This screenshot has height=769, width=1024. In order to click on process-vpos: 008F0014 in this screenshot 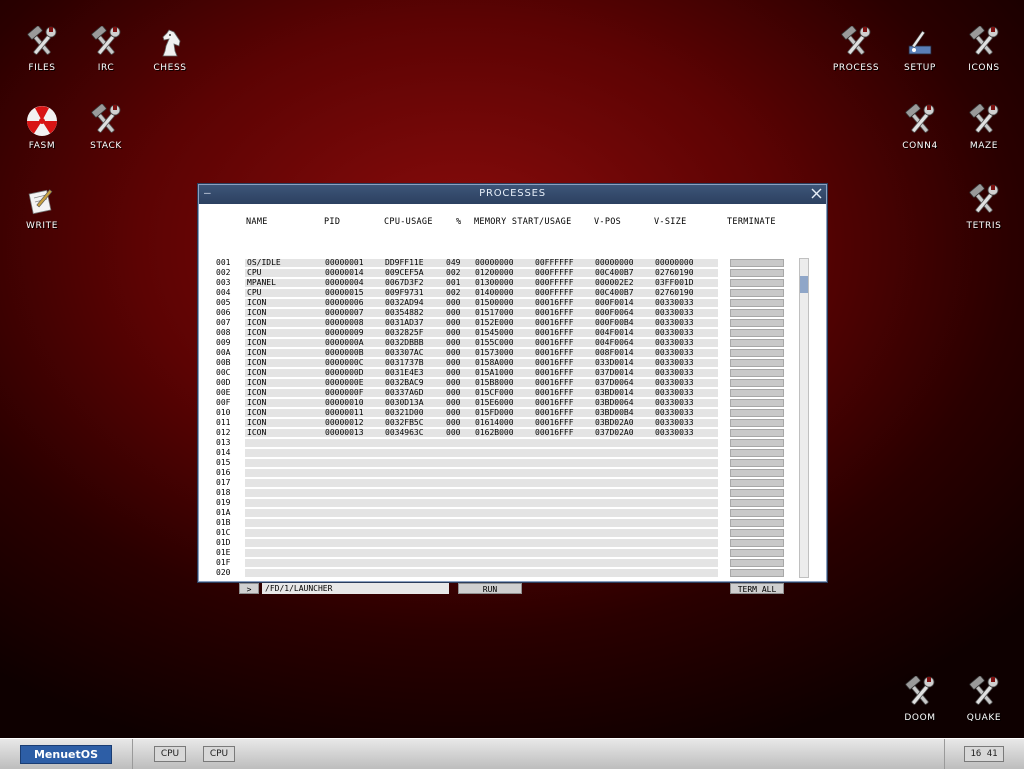, I will do `click(614, 352)`.